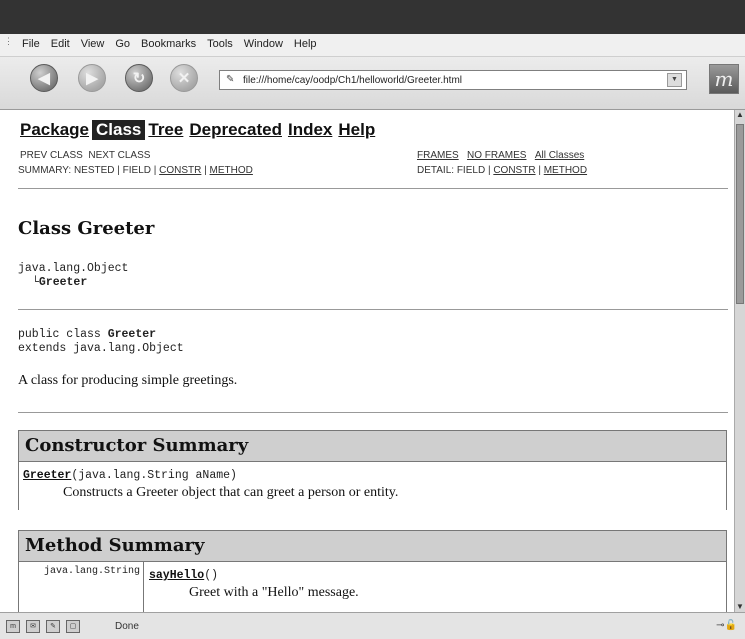  I want to click on reload-button: ↻, so click(139, 78).